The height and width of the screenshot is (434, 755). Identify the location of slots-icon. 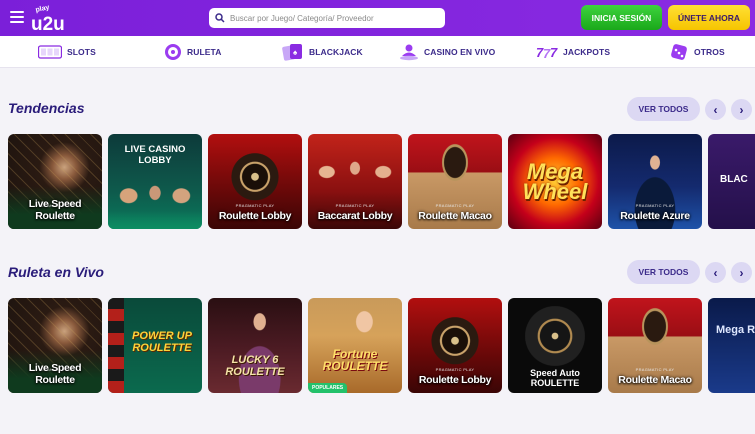
(50, 52).